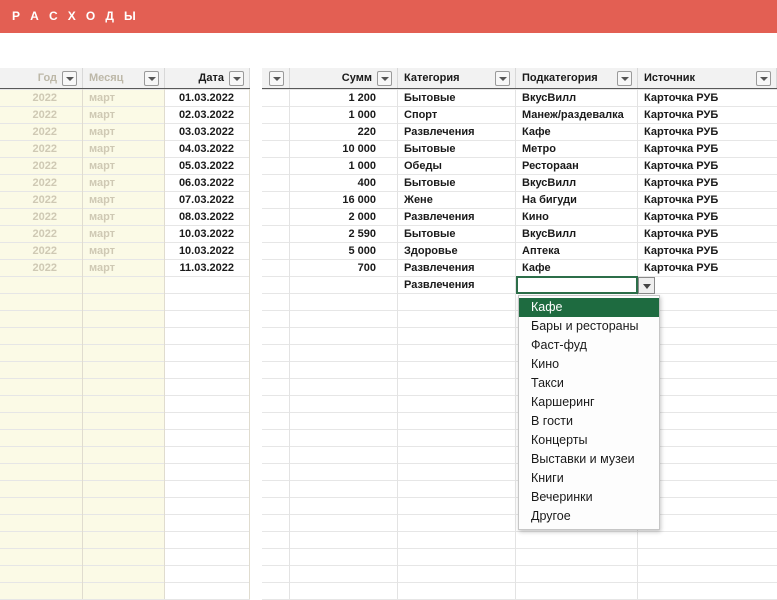 The image size is (777, 600). Describe the element at coordinates (589, 516) in the screenshot. I see `dropdown-option: Другое` at that location.